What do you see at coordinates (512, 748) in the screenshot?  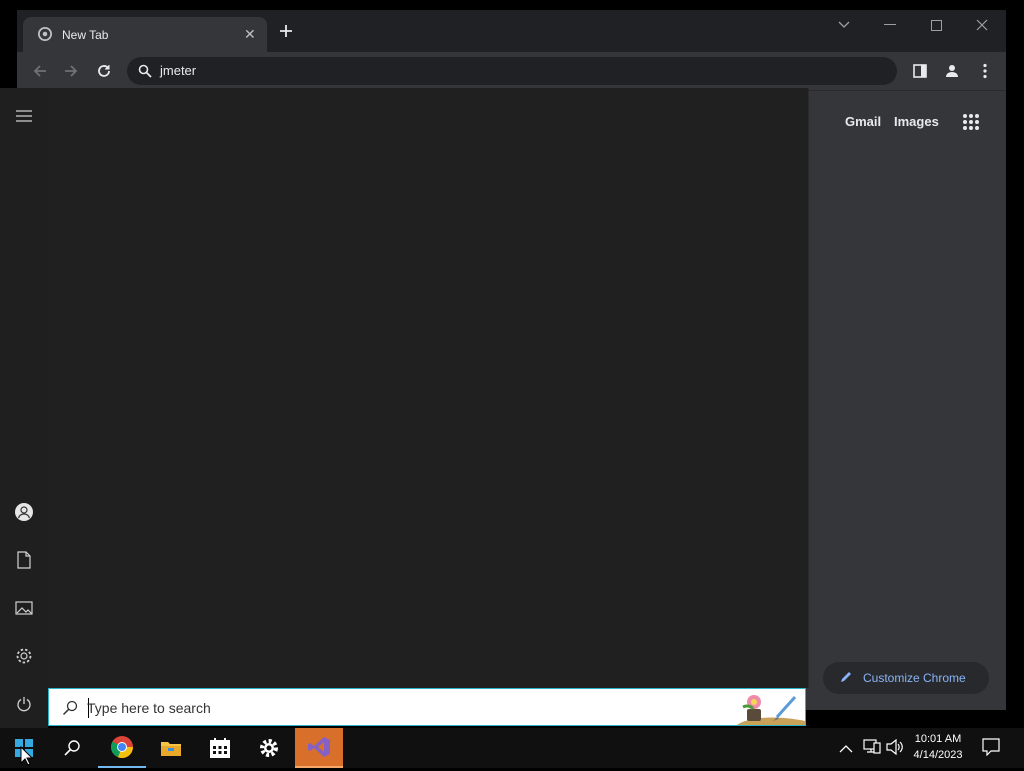 I see `taskbar: 10:01 AM 4/14/2023` at bounding box center [512, 748].